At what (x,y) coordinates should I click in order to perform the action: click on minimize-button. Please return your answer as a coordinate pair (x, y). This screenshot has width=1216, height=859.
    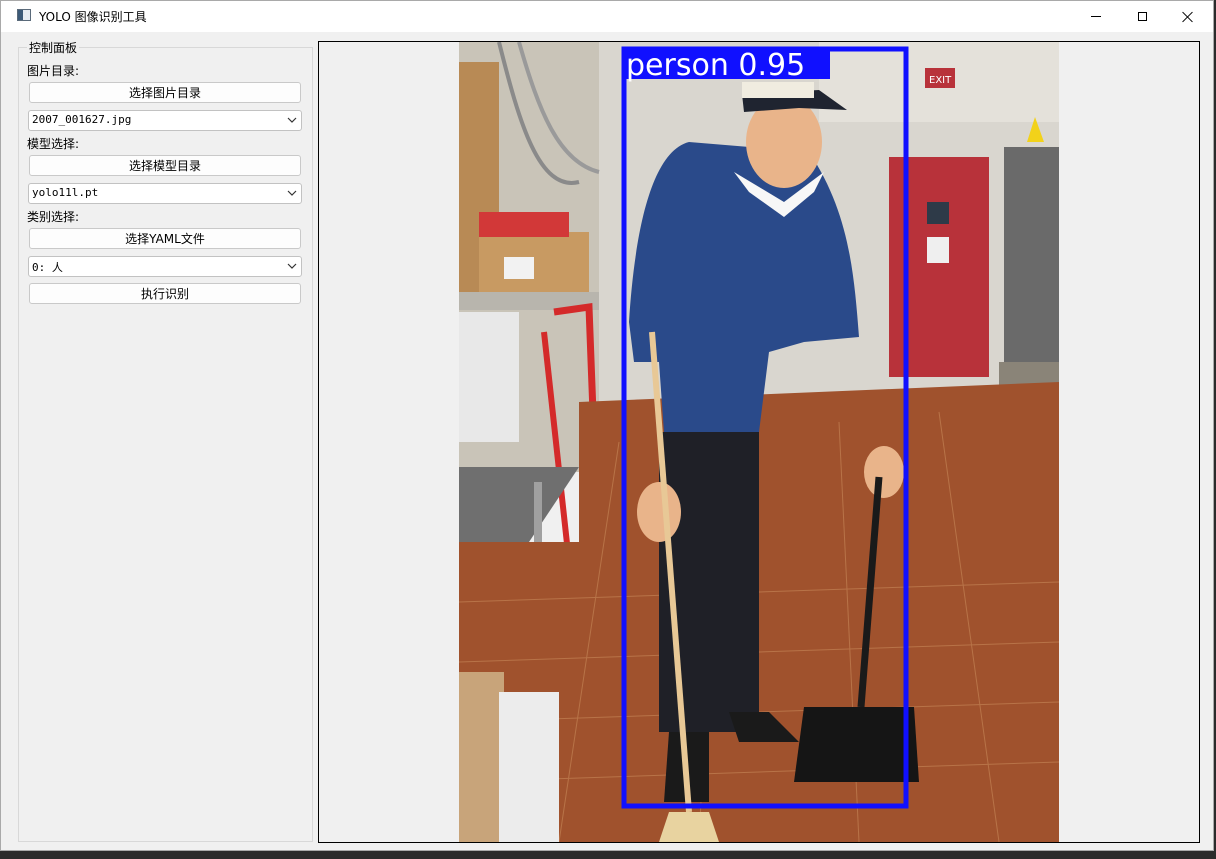
    Looking at the image, I should click on (1096, 16).